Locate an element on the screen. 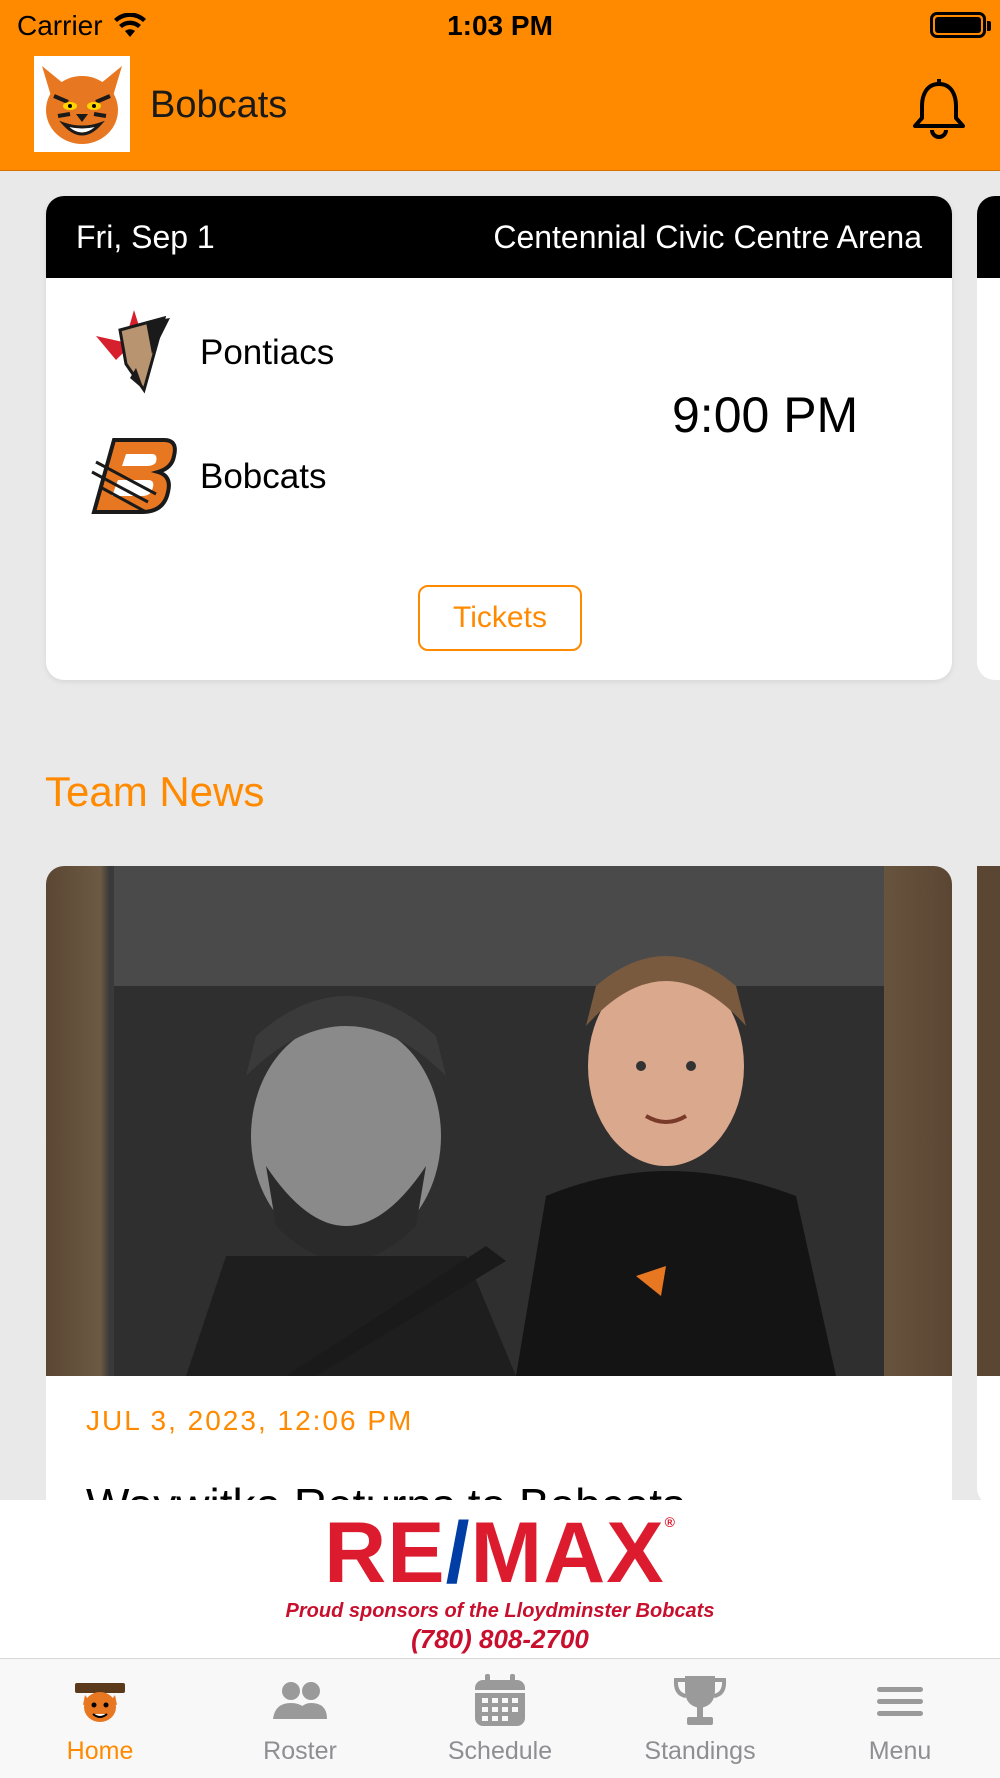 The height and width of the screenshot is (1778, 1000). tickets-button: Tickets is located at coordinates (500, 618).